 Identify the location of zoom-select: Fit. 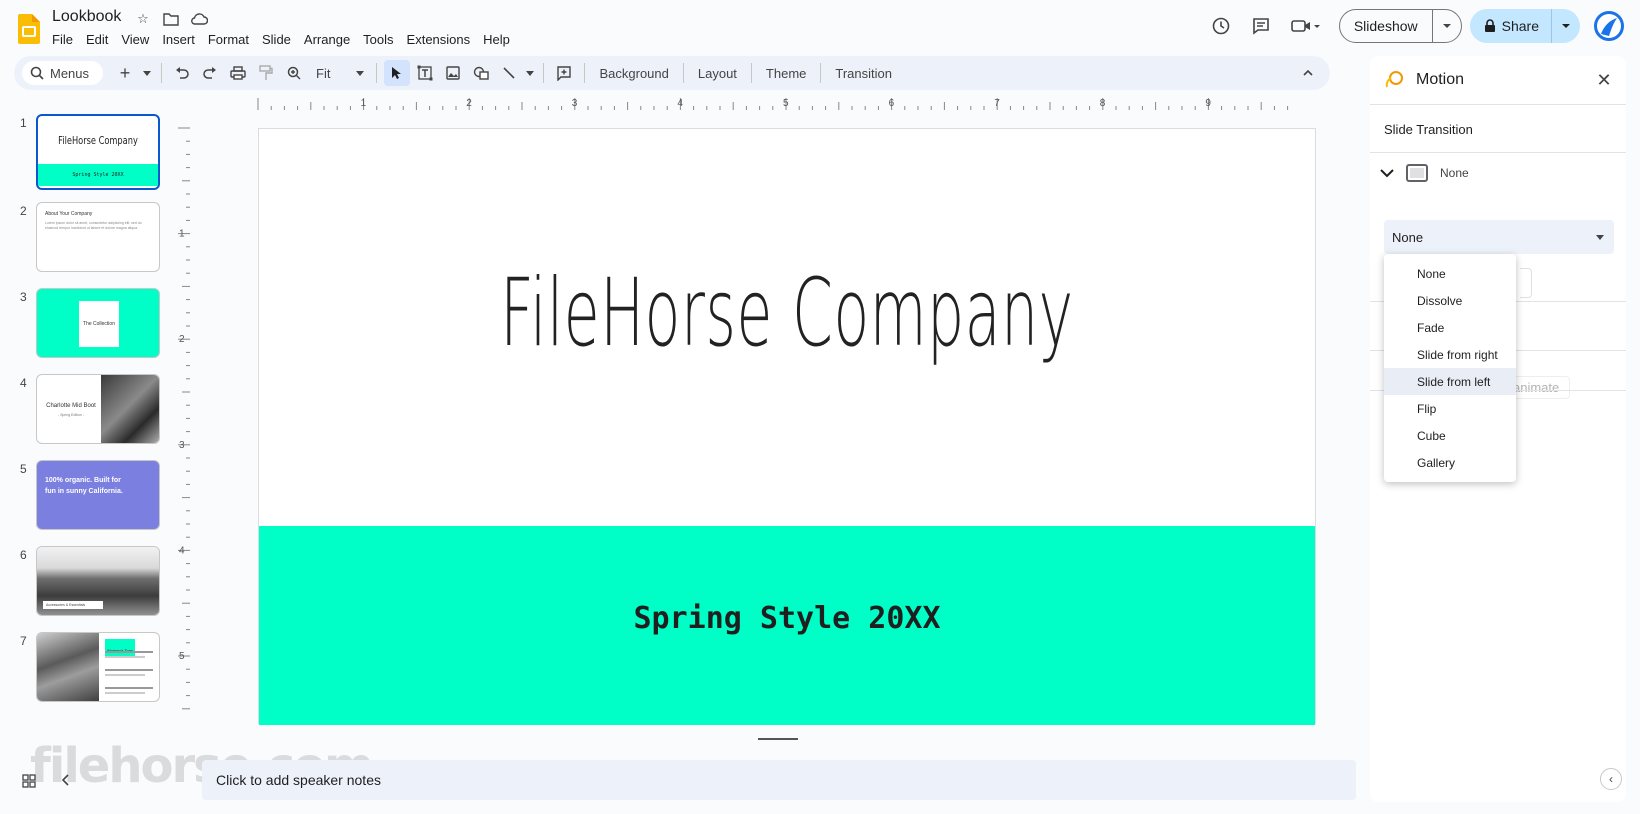
(339, 73).